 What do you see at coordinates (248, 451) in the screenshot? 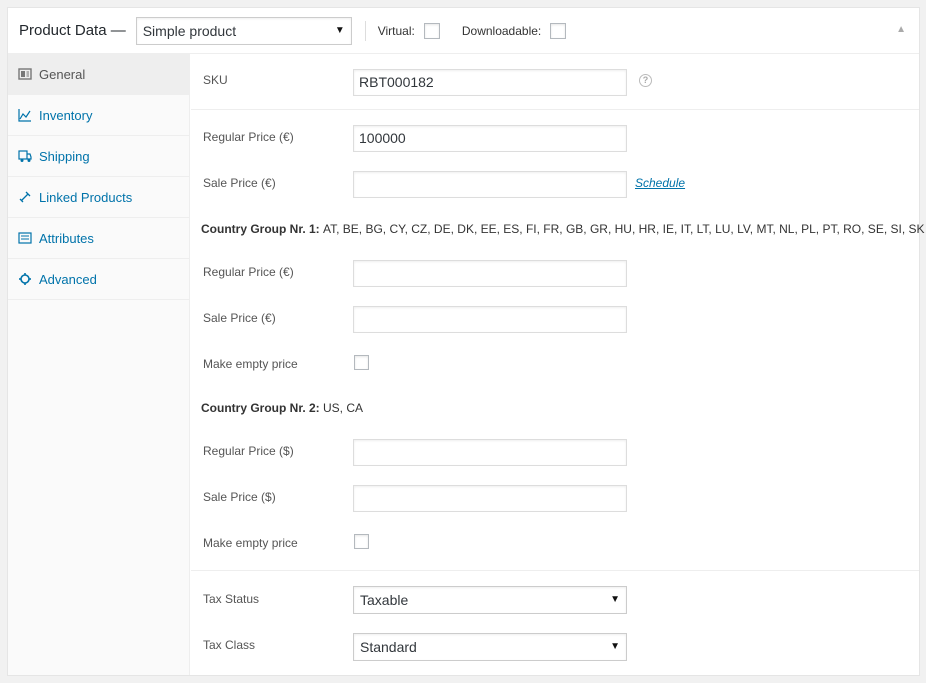
I see `group2-regular-price-label: Regular Price ($)` at bounding box center [248, 451].